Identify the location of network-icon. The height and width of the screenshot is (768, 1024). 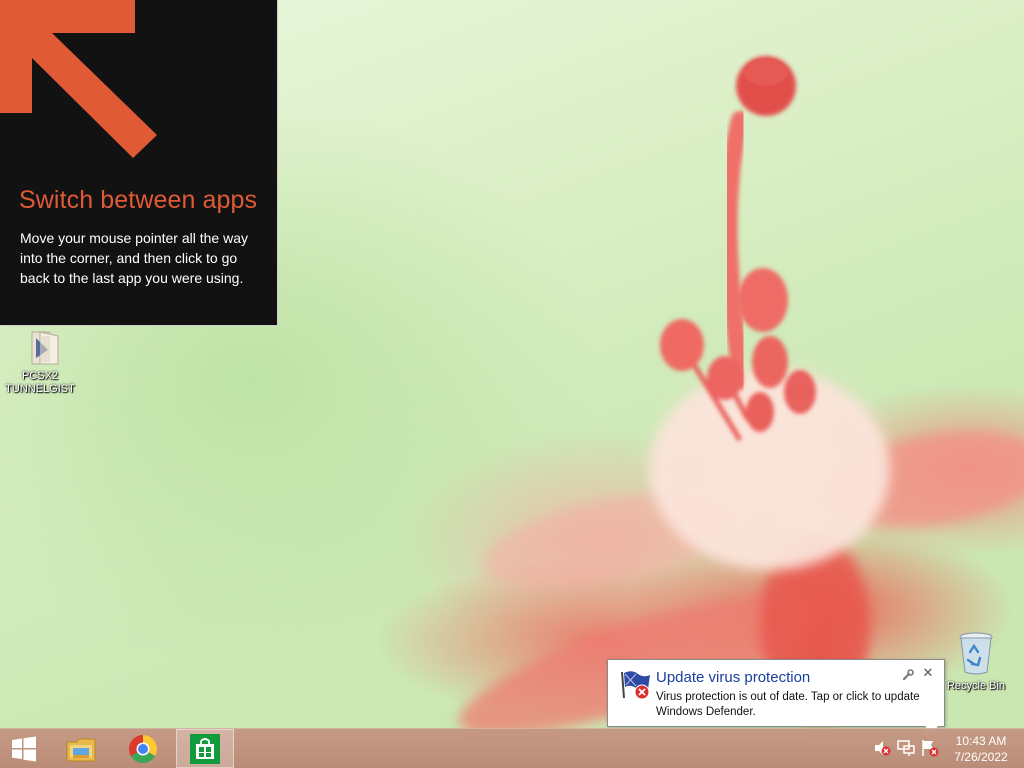
(906, 748).